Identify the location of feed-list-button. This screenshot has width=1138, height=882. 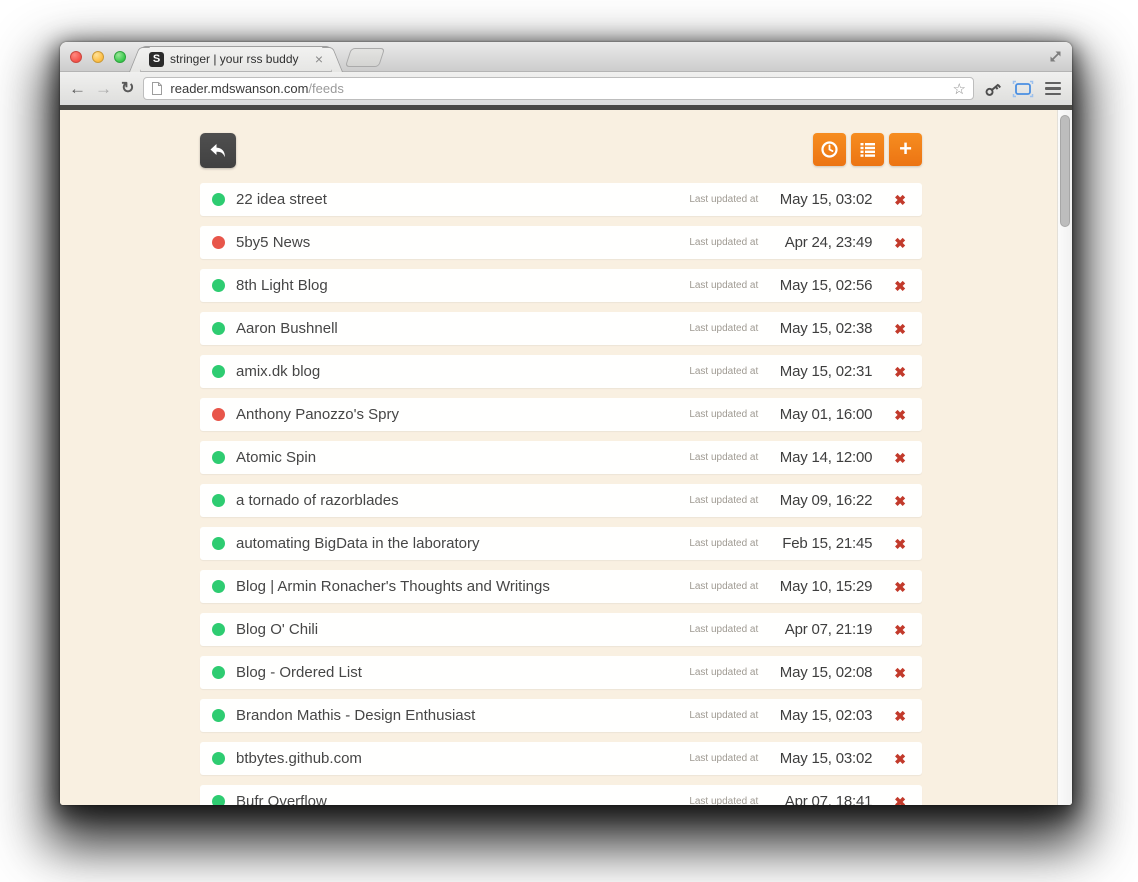
(867, 149).